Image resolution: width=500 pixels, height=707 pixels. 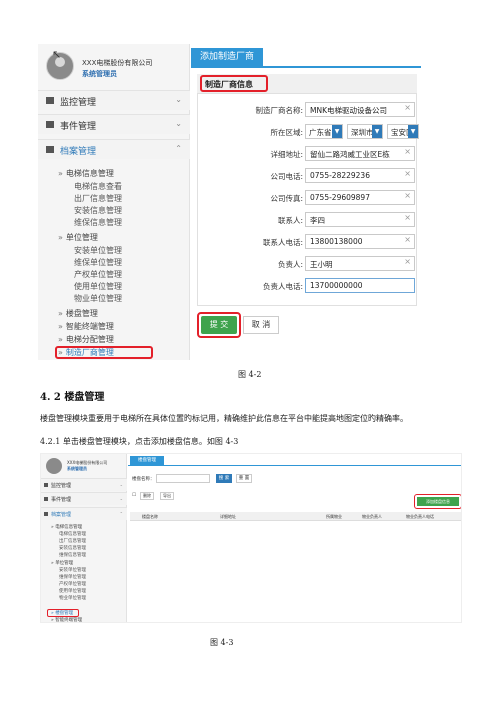 What do you see at coordinates (286, 198) in the screenshot?
I see `field-label: 公司传真:` at bounding box center [286, 198].